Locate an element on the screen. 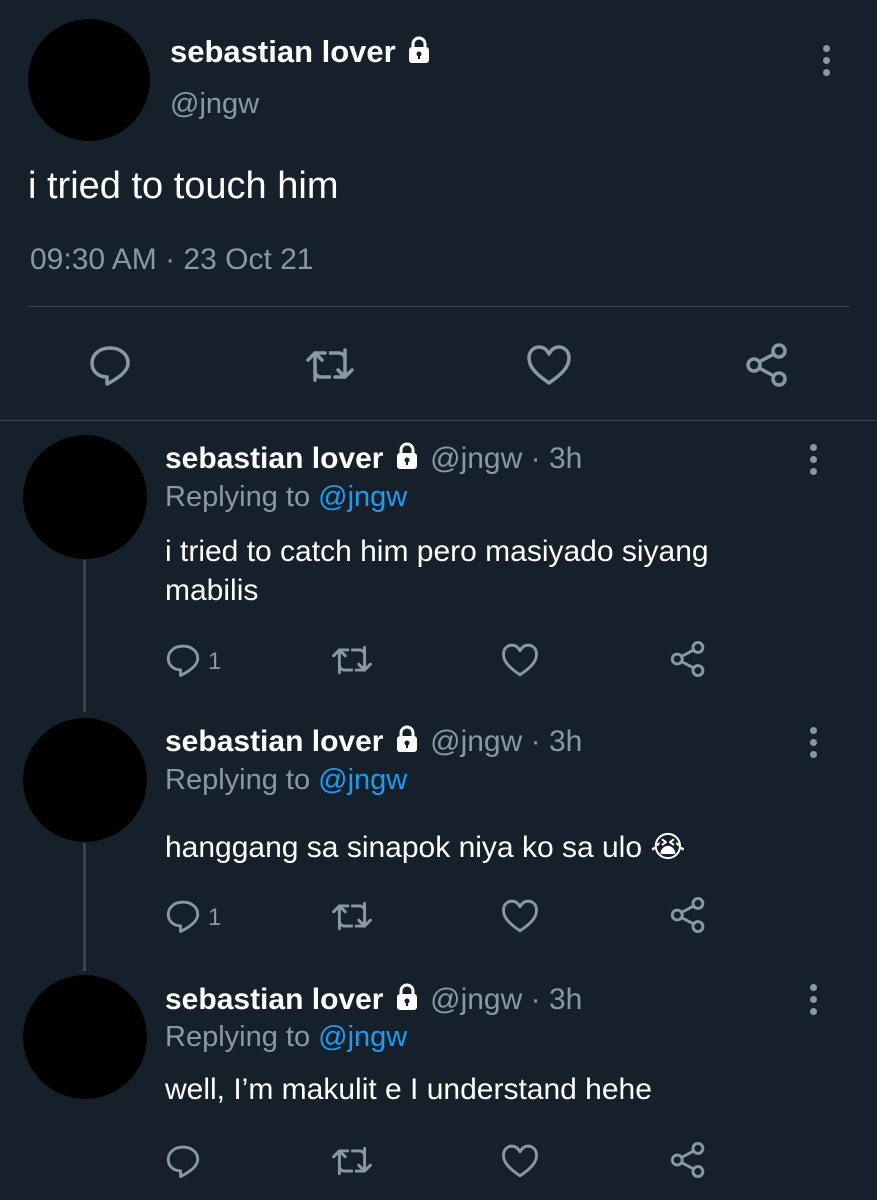  display-name: sebastian lover is located at coordinates (302, 53).